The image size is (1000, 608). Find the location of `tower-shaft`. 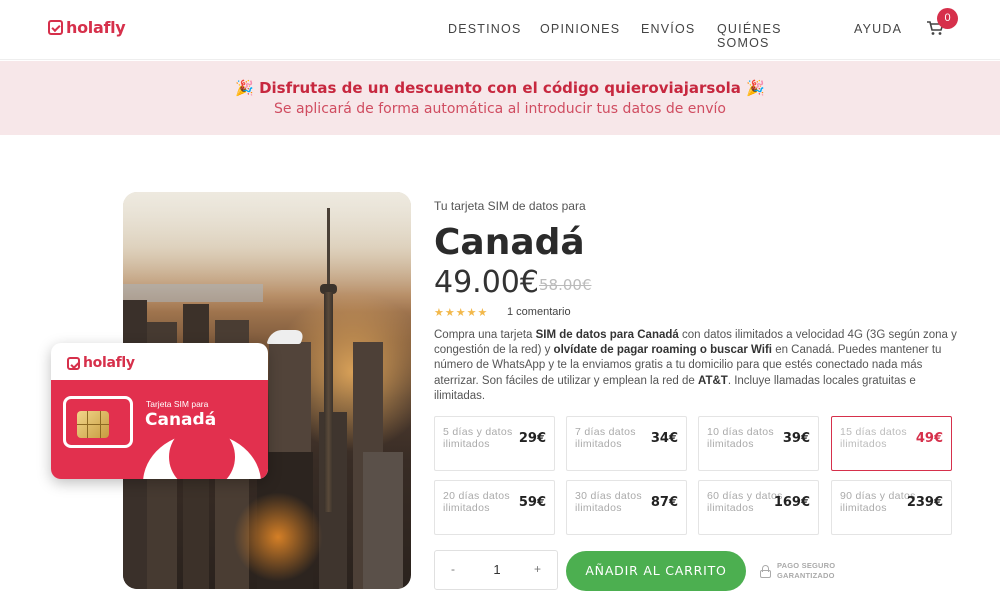

tower-shaft is located at coordinates (328, 402).